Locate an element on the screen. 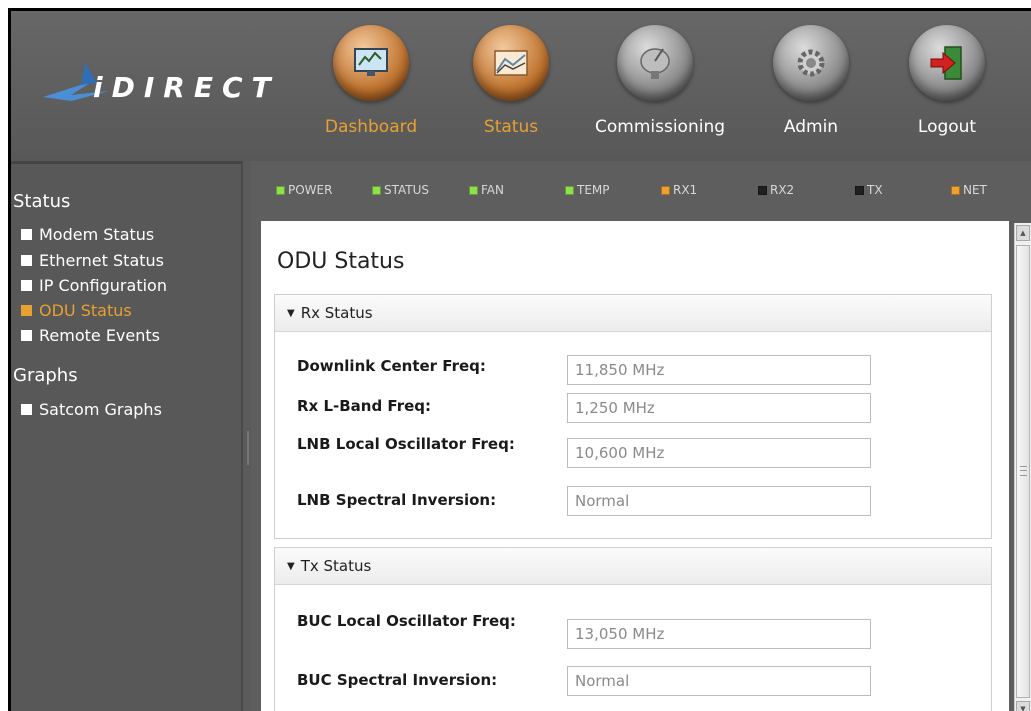  nav-dashboard: Dashboard is located at coordinates (371, 88).